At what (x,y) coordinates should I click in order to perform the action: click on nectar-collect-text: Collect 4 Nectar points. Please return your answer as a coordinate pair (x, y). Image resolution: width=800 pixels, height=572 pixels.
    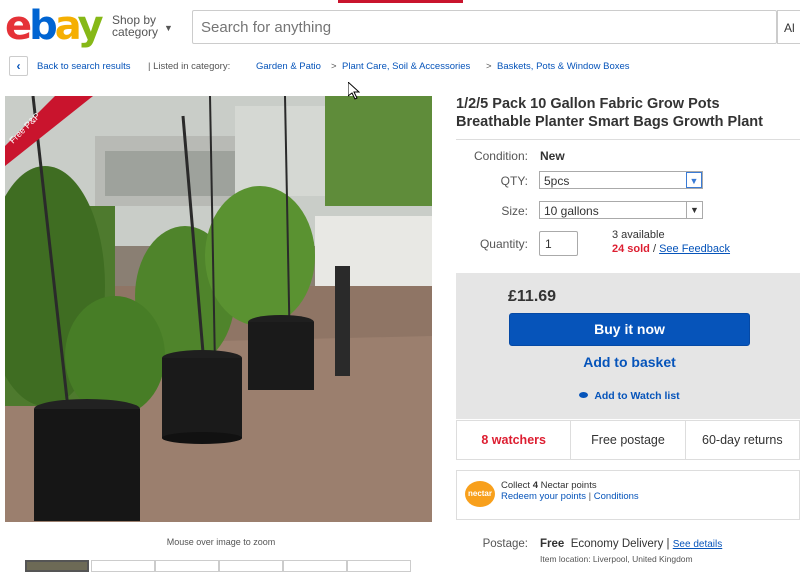
    Looking at the image, I should click on (549, 485).